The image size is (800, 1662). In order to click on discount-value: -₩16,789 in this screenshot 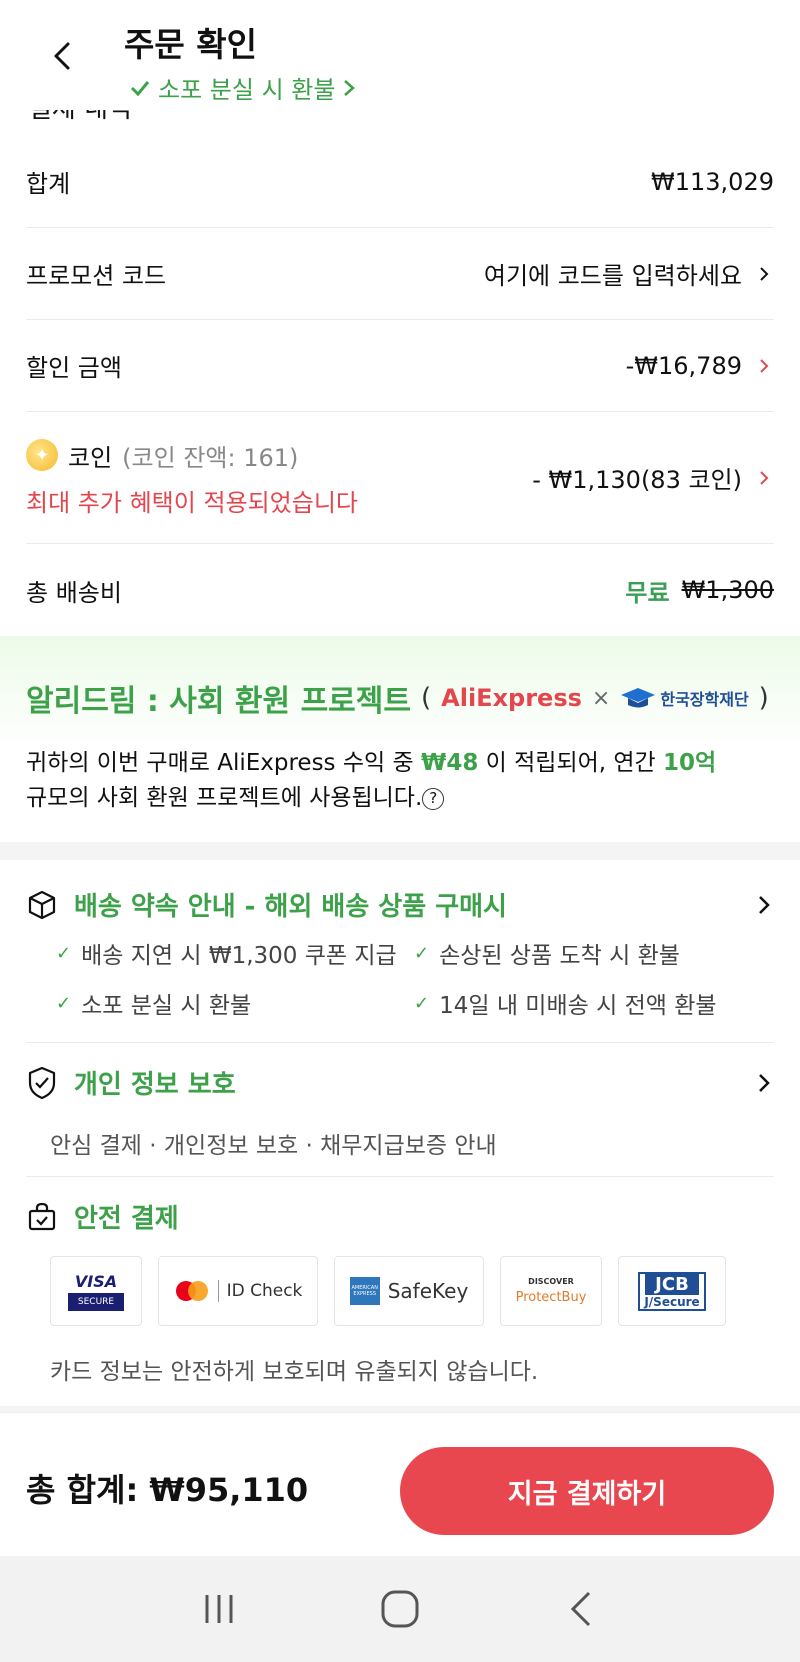, I will do `click(683, 365)`.